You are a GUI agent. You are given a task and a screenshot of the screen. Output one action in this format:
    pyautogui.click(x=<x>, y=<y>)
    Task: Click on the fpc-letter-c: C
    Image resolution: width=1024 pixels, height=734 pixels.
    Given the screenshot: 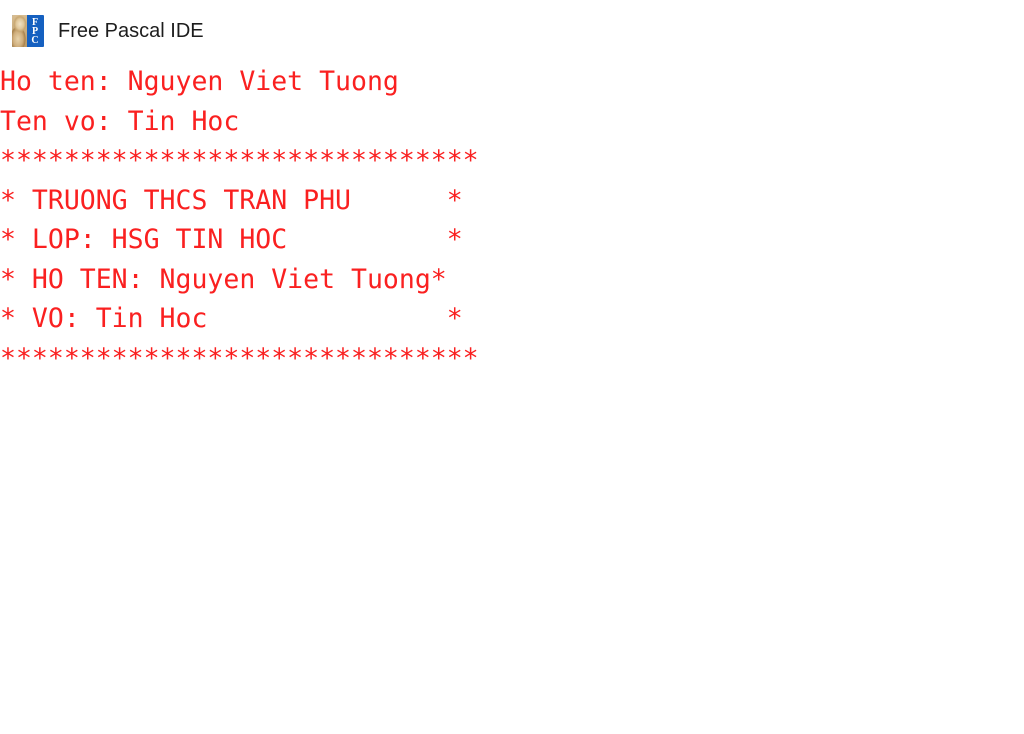 What is the action you would take?
    pyautogui.click(x=35, y=40)
    